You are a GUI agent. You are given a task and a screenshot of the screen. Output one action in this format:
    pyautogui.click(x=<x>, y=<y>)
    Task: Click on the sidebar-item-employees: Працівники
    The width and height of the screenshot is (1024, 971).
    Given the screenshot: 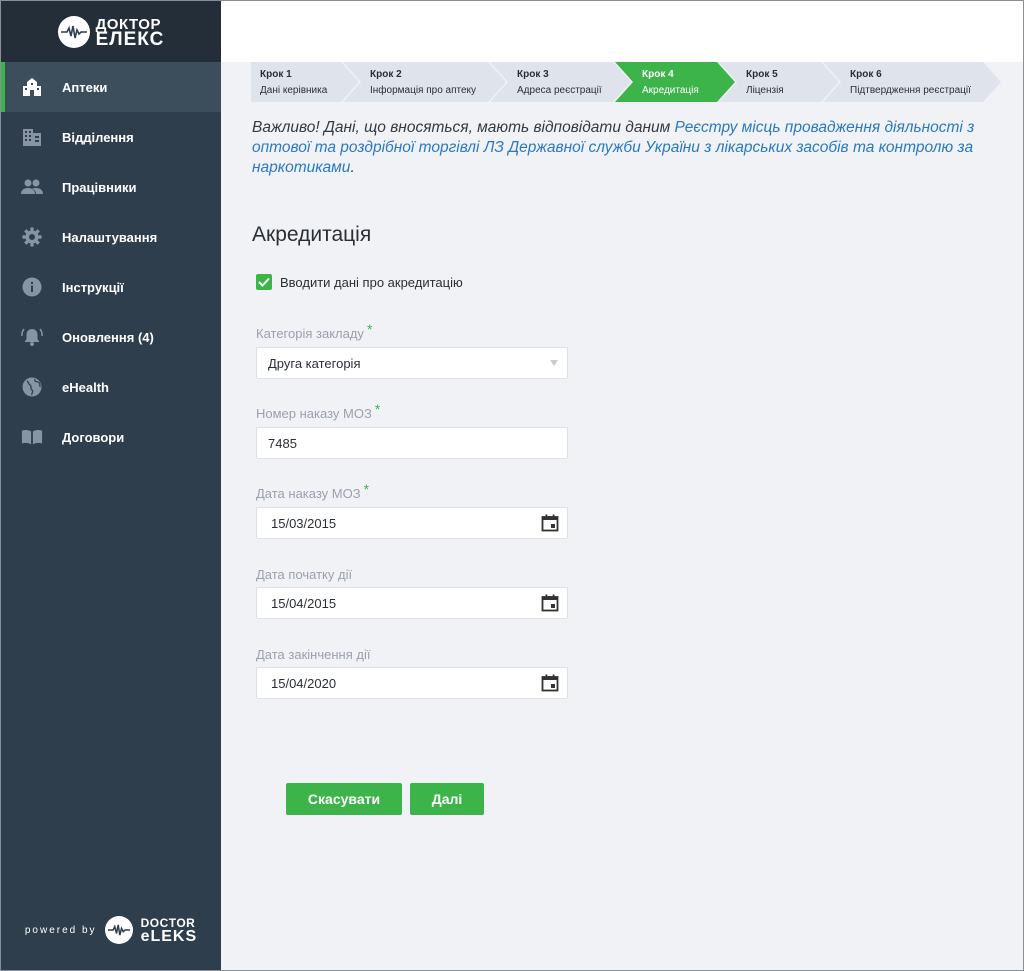 What is the action you would take?
    pyautogui.click(x=111, y=187)
    